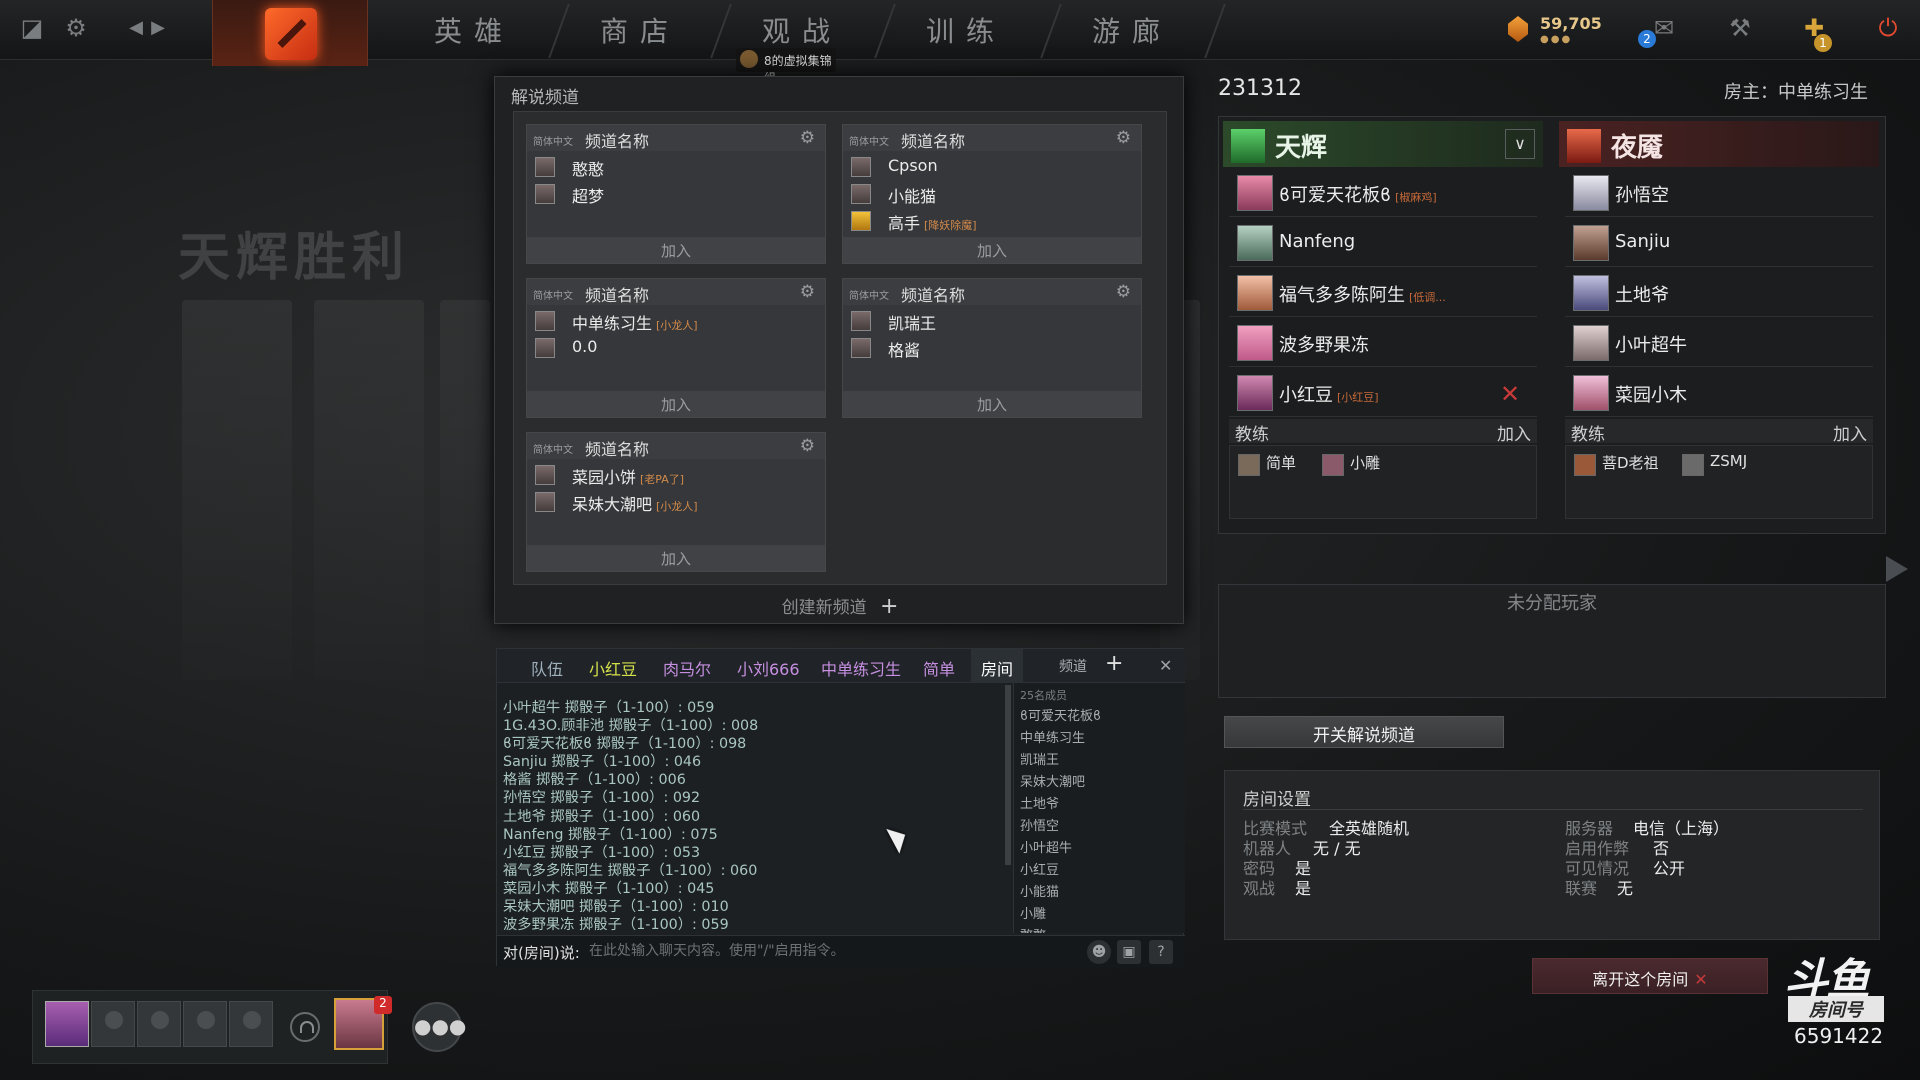 Image resolution: width=1920 pixels, height=1080 pixels. I want to click on coach-entry: 小雕, so click(1349, 464).